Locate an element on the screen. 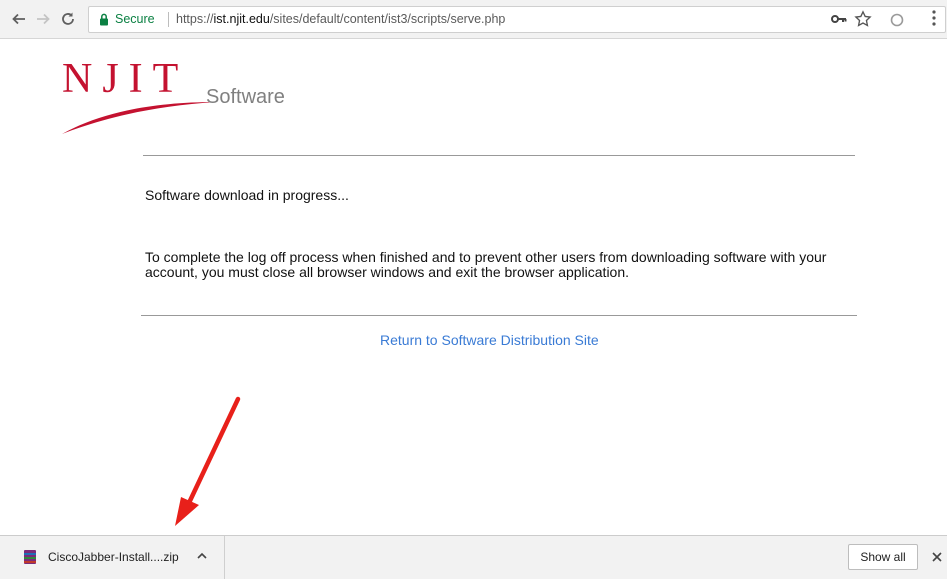 The image size is (947, 579). return-link: Return to Software Distribution Site is located at coordinates (489, 340).